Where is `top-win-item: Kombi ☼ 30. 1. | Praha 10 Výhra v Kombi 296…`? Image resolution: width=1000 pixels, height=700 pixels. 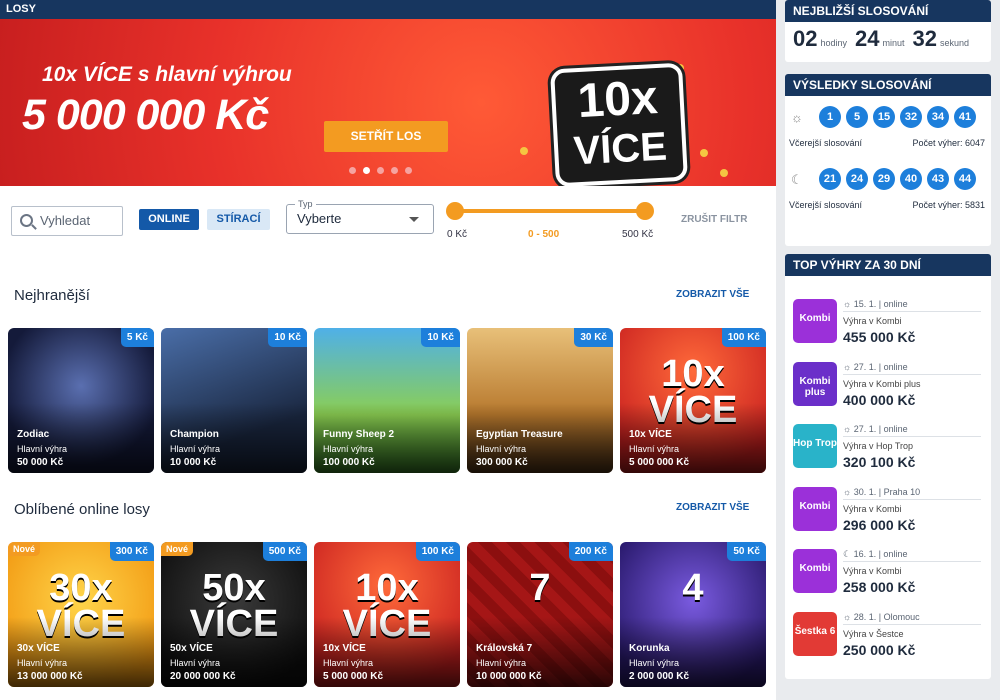 top-win-item: Kombi ☼ 30. 1. | Praha 10 Výhra v Kombi 296… is located at coordinates (888, 513).